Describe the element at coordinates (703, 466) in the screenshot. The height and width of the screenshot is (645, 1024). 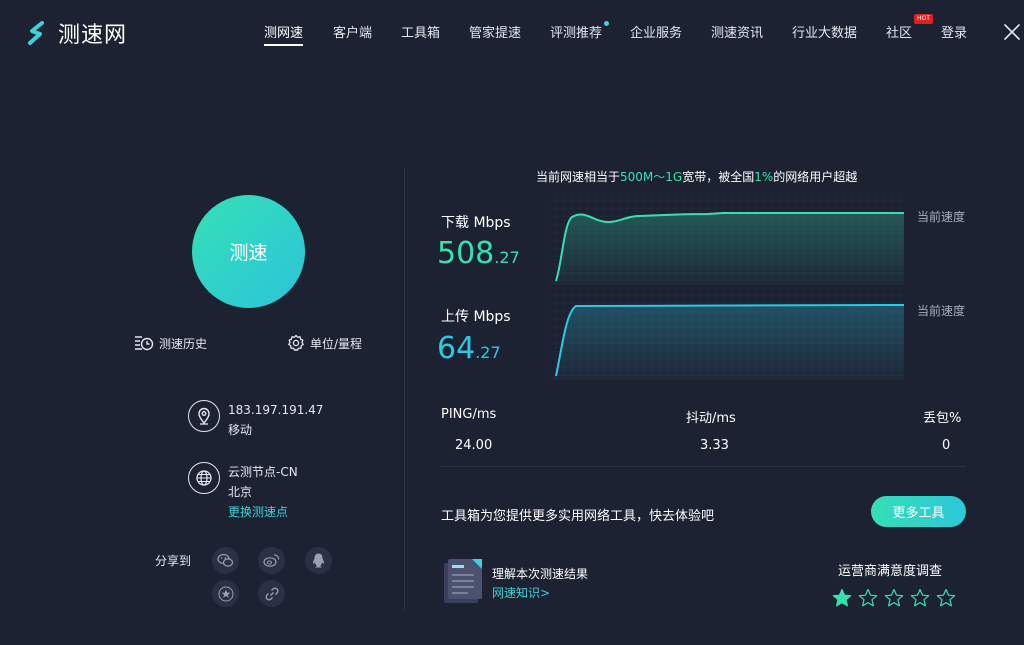
I see `stats-divider` at that location.